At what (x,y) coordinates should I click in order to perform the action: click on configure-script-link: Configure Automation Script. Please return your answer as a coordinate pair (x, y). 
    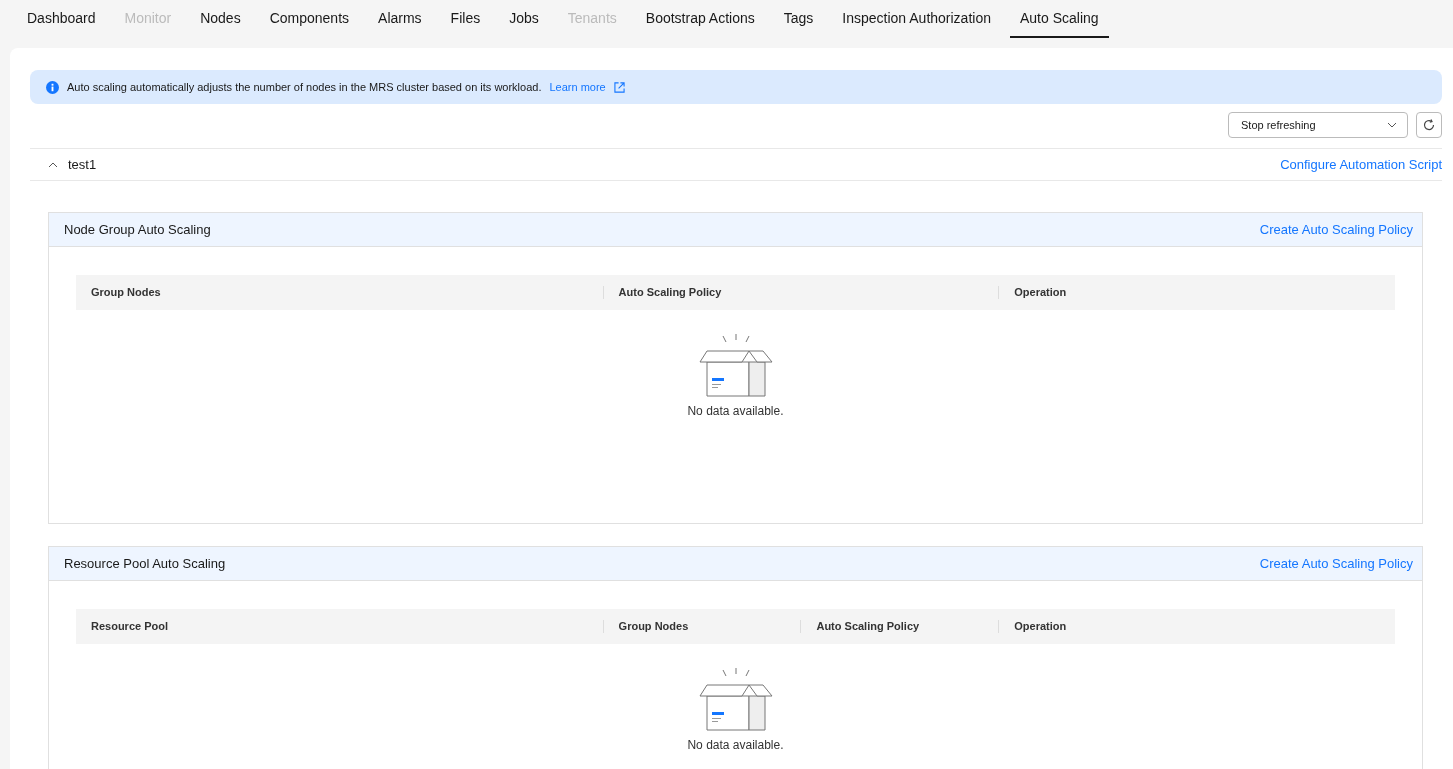
    Looking at the image, I should click on (1361, 164).